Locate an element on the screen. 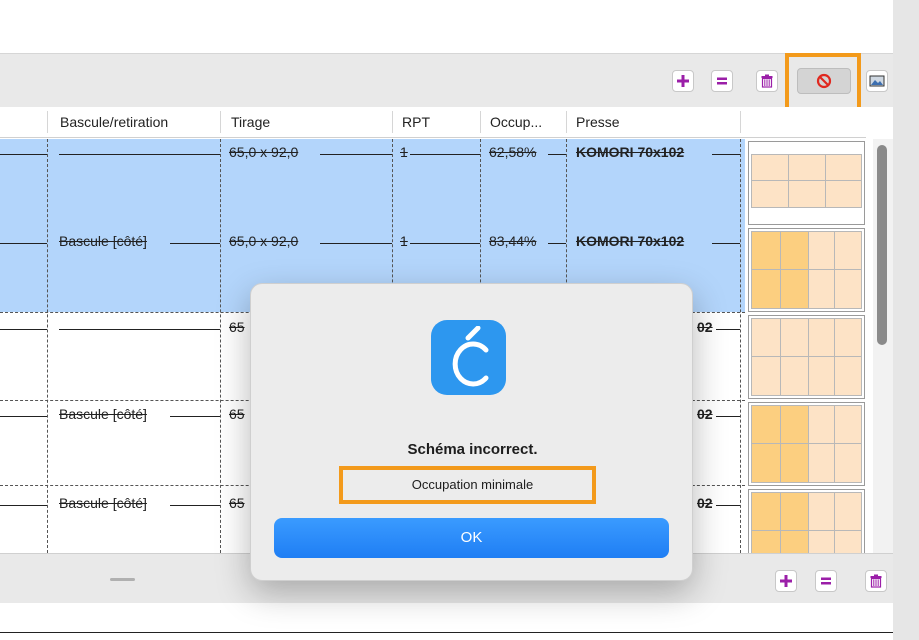 The width and height of the screenshot is (919, 640). dialog-title: Schéma incorrect. is located at coordinates (472, 449).